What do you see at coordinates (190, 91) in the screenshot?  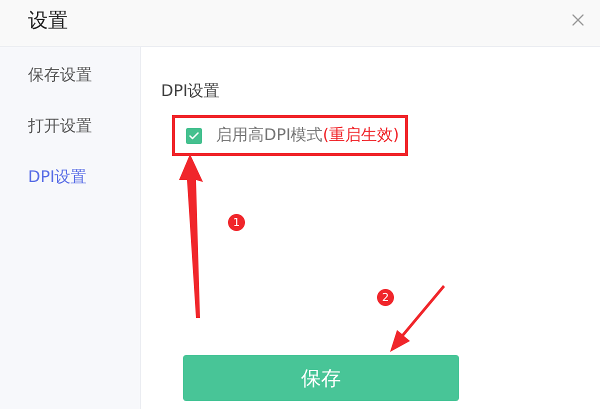 I see `section-title: DPI设置` at bounding box center [190, 91].